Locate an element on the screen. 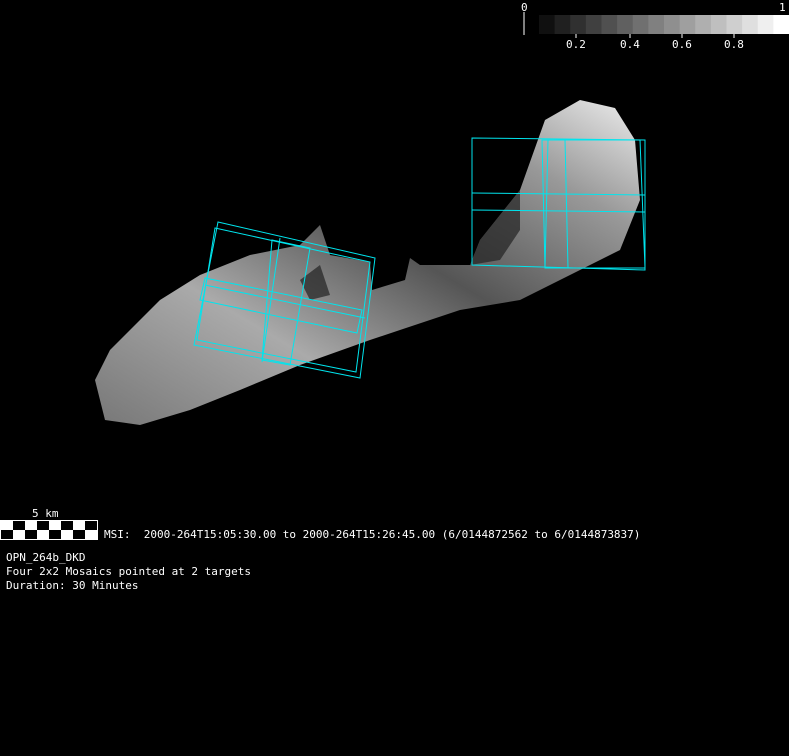  sequence-name: OPN_264b_DKD is located at coordinates (46, 557).